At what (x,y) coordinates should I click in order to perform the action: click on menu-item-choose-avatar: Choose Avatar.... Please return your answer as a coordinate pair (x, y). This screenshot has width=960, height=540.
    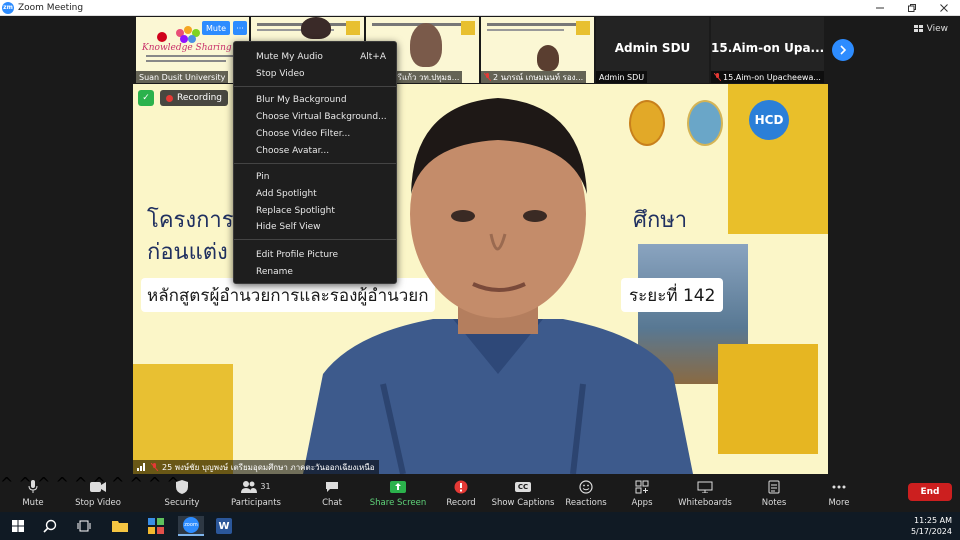
    Looking at the image, I should click on (315, 151).